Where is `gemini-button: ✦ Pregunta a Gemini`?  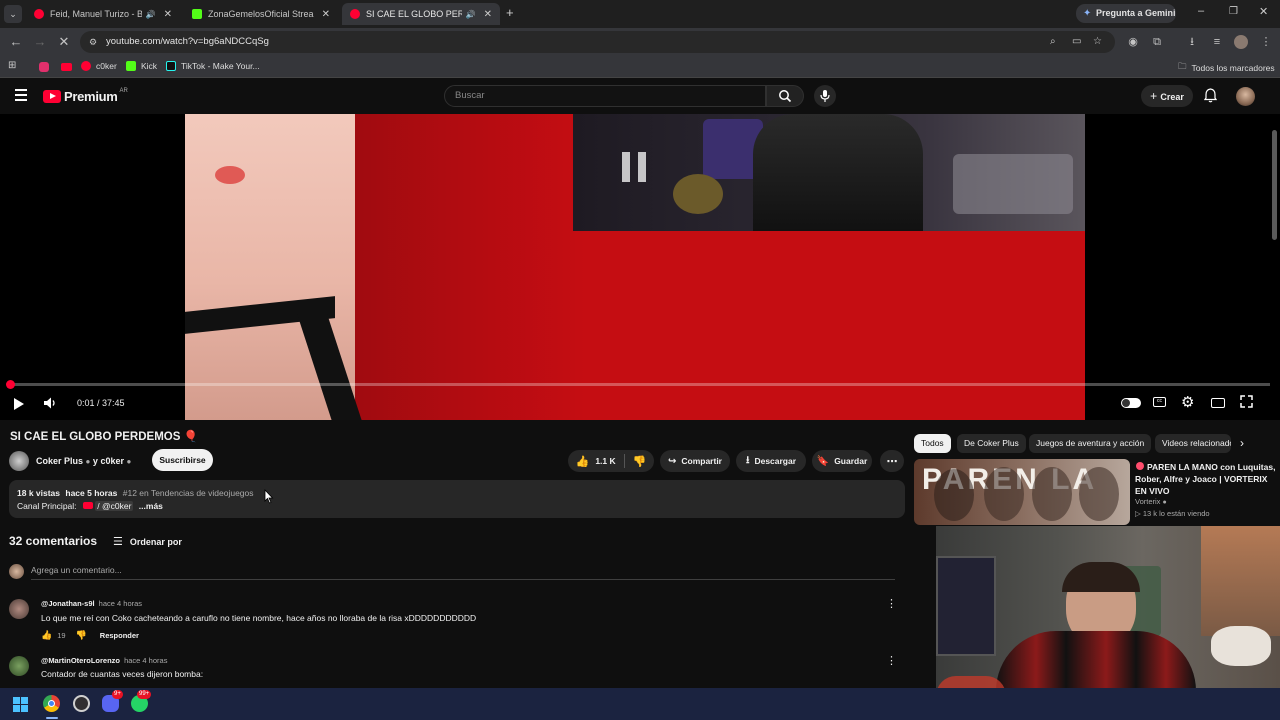 gemini-button: ✦ Pregunta a Gemini is located at coordinates (1126, 13).